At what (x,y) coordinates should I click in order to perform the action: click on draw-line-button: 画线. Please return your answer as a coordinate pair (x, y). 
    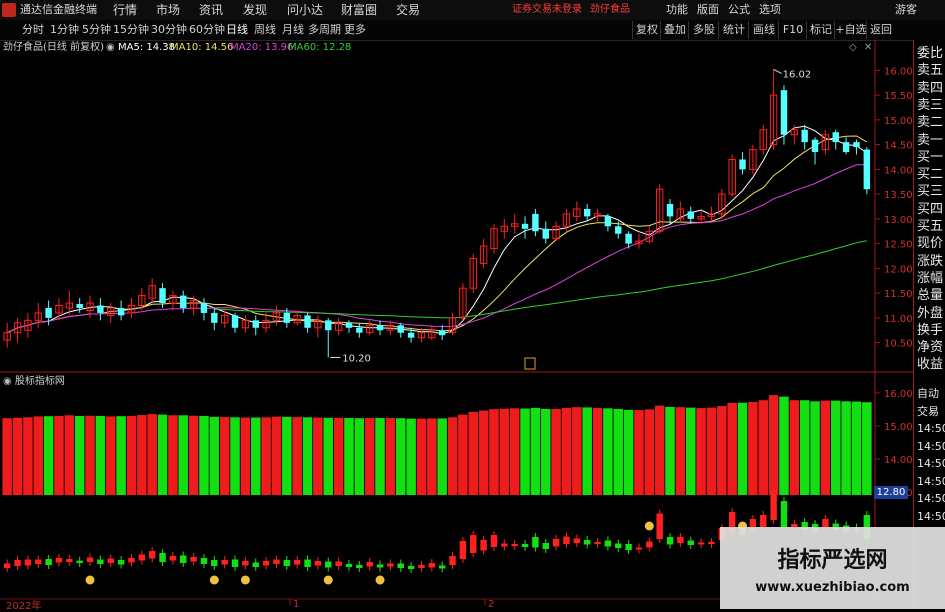
    Looking at the image, I should click on (763, 30).